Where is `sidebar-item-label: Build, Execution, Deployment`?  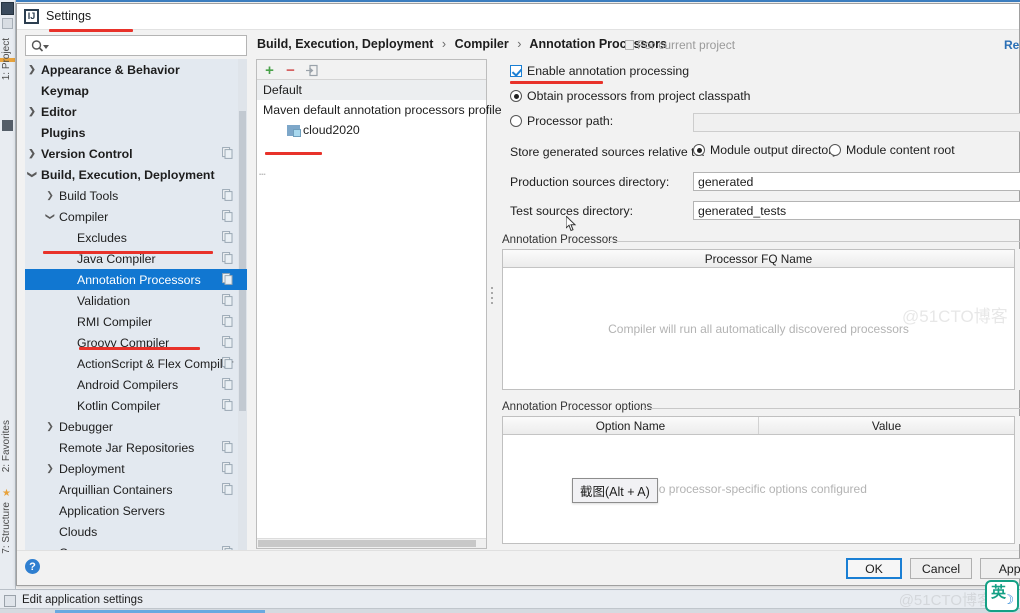
sidebar-item-label: Build, Execution, Deployment is located at coordinates (128, 174).